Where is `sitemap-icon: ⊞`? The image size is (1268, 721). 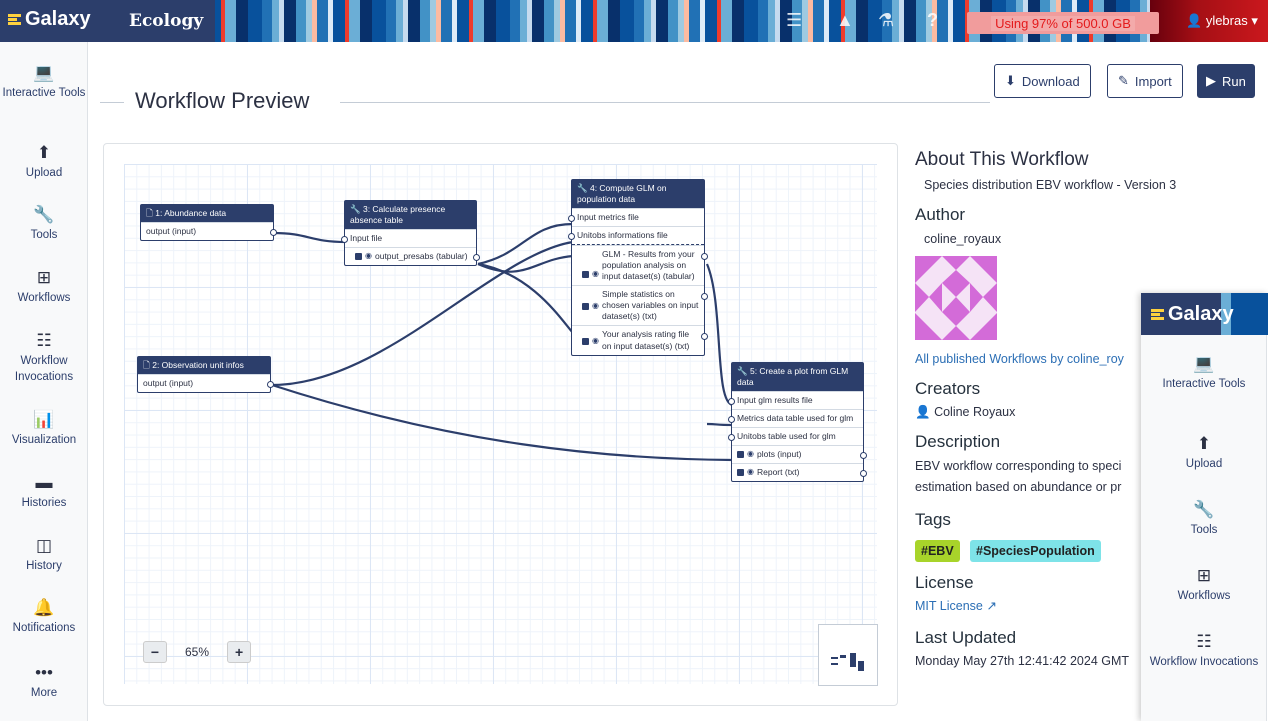
sitemap-icon: ⊞ is located at coordinates (1204, 575).